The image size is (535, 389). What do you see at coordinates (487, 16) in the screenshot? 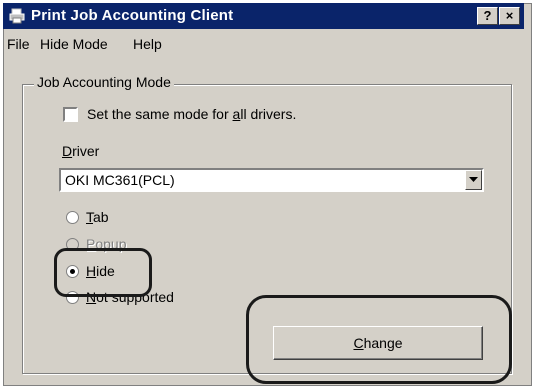
I see `help-button: ?` at bounding box center [487, 16].